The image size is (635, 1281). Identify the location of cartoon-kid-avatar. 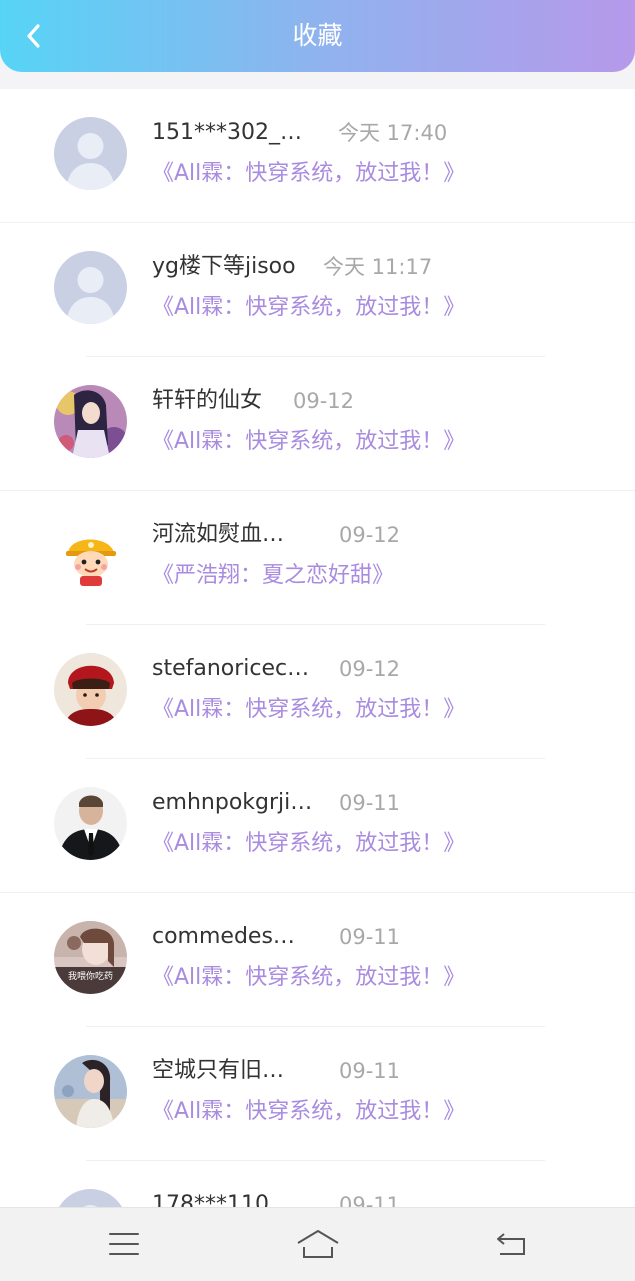
(90, 555).